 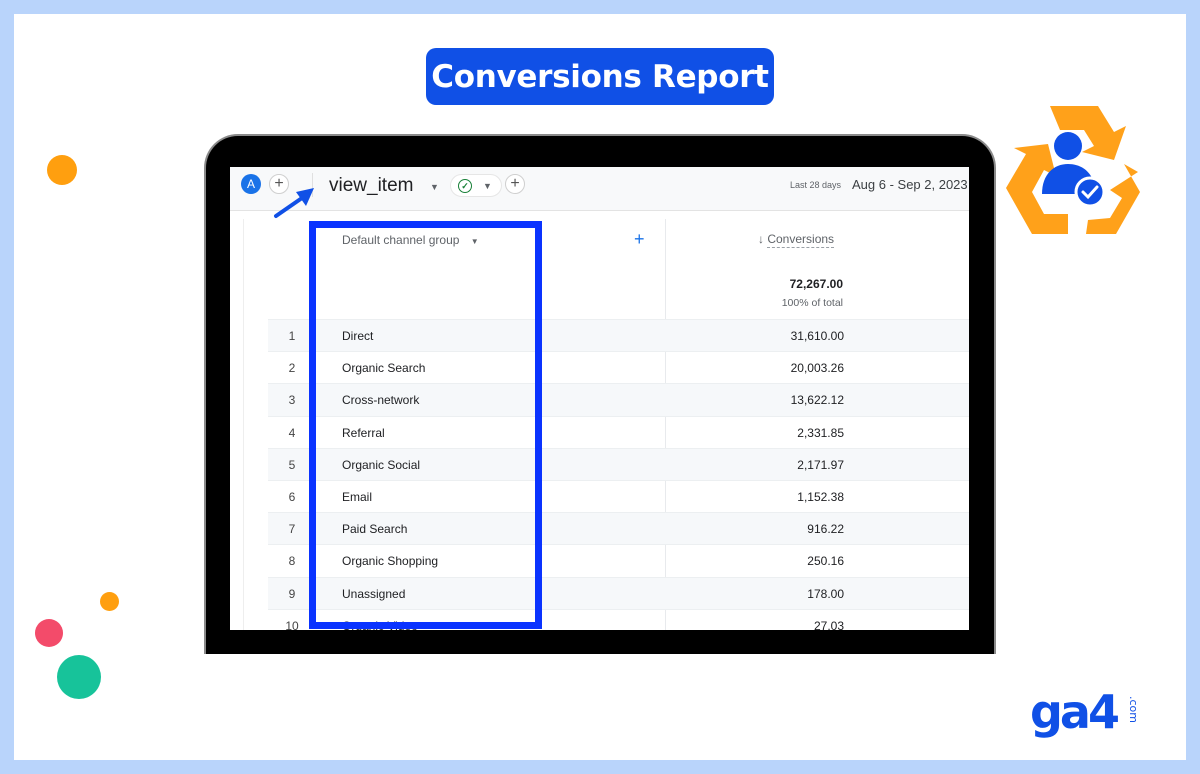 I want to click on metric-header: ↓ Conversions, so click(x=796, y=240).